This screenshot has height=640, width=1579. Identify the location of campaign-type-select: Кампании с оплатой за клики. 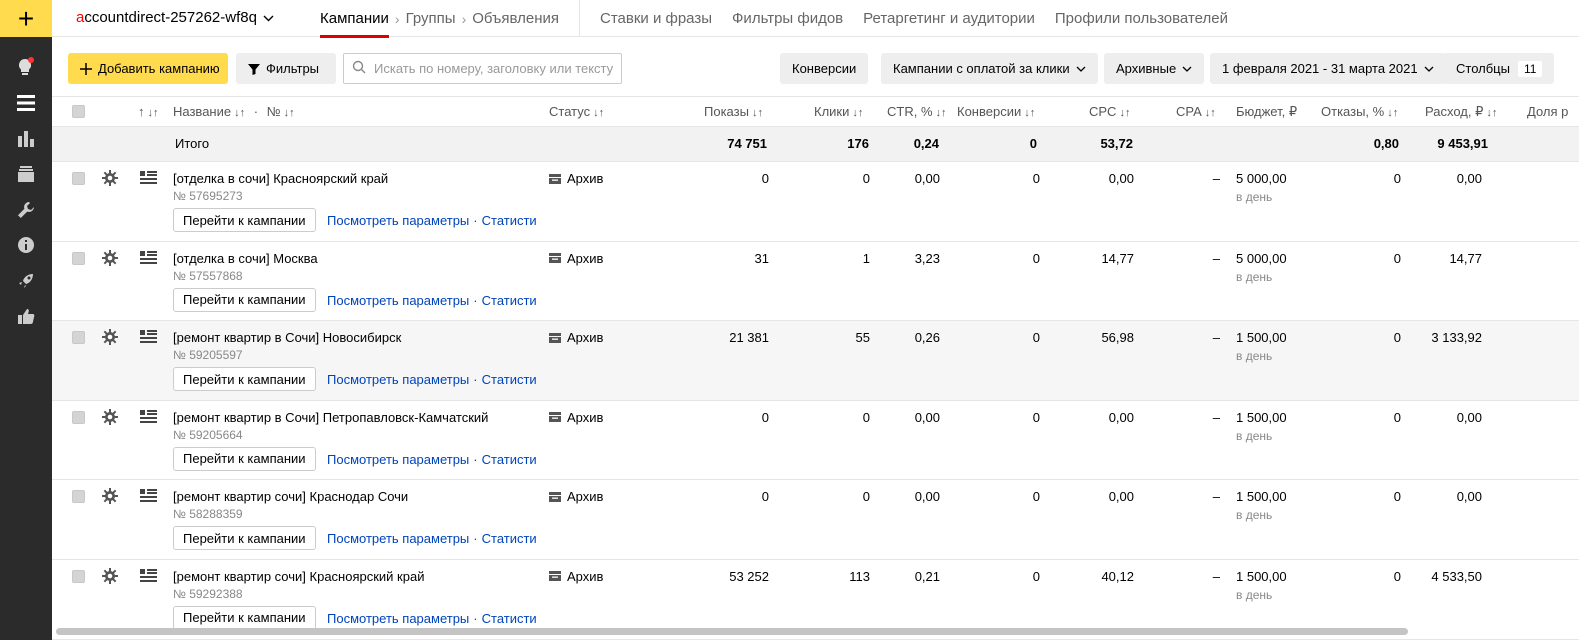
(989, 68).